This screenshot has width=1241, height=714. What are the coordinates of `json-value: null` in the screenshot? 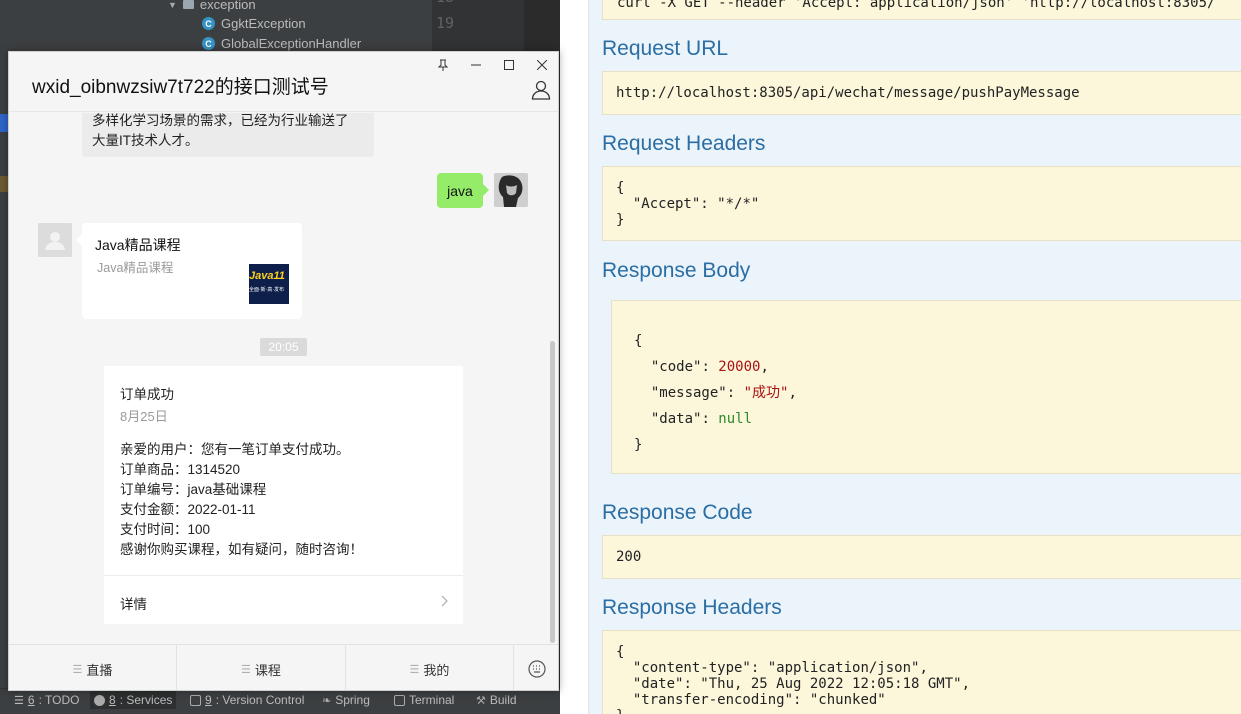 It's located at (735, 419).